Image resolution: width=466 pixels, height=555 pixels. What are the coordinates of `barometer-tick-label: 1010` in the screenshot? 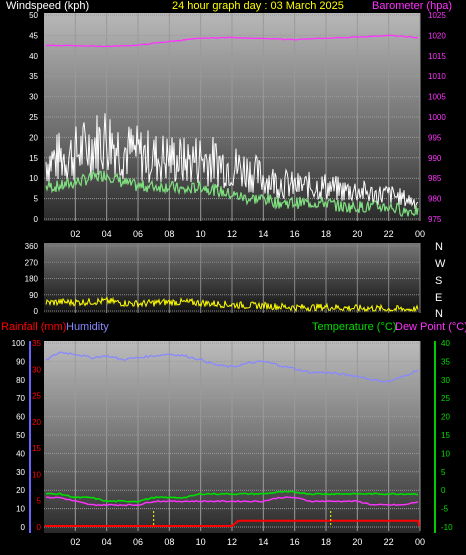 It's located at (437, 76).